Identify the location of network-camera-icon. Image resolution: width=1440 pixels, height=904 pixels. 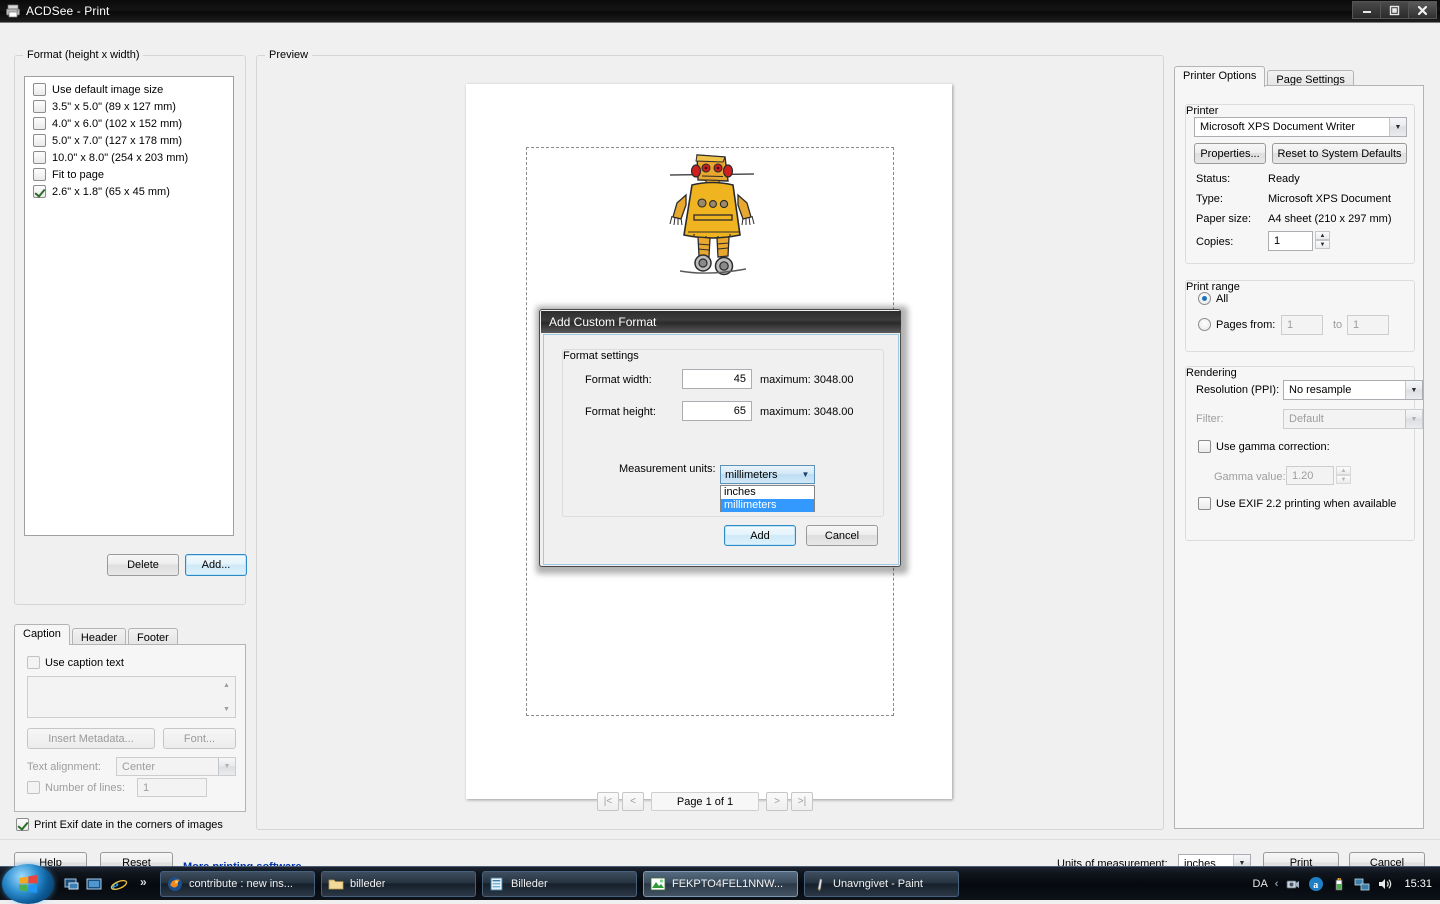
(1293, 884).